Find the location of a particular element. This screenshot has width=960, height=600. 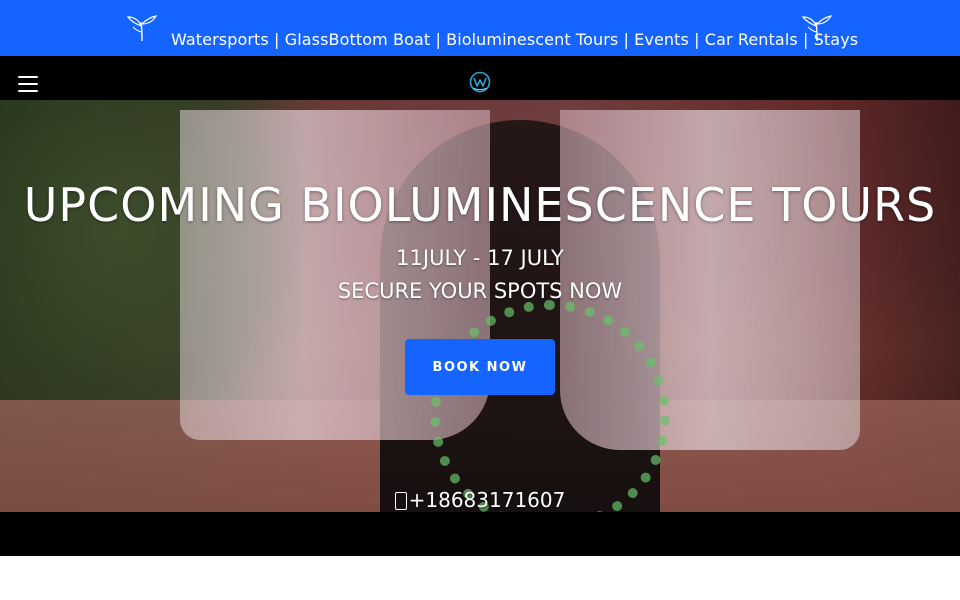

hero-subtitle: SECURE YOUR SPOTS NOW is located at coordinates (480, 291).